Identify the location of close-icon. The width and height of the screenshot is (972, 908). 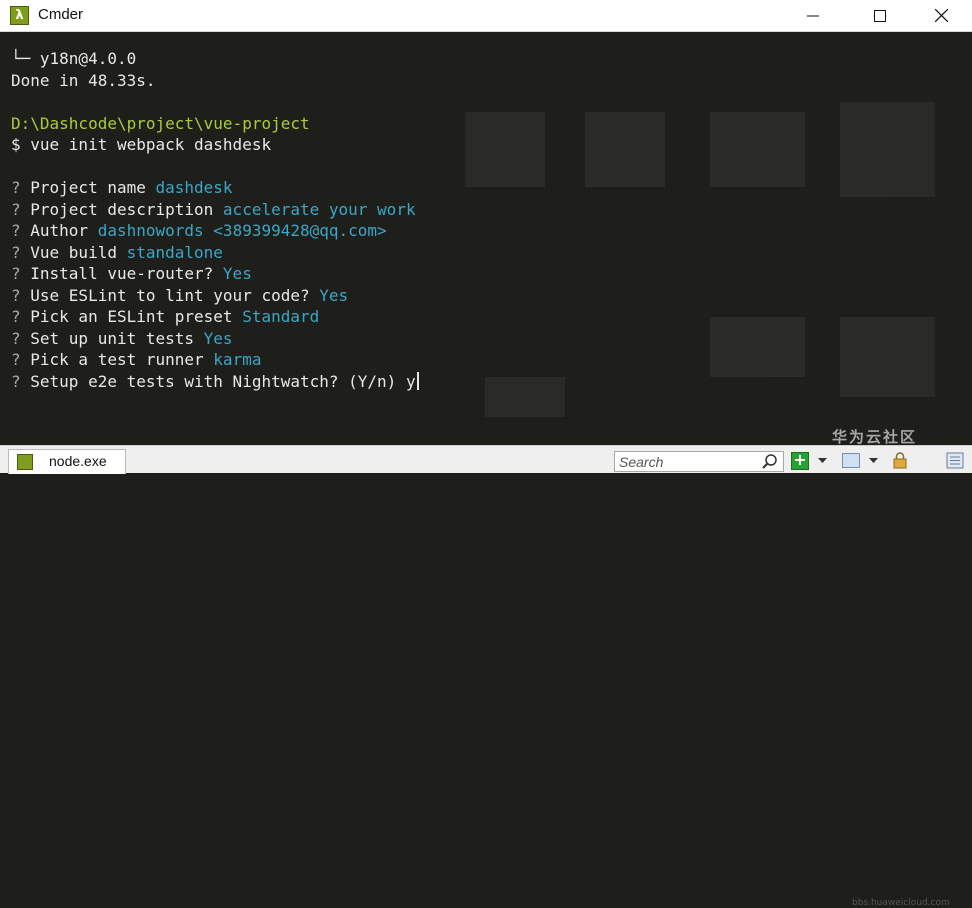
(941, 15).